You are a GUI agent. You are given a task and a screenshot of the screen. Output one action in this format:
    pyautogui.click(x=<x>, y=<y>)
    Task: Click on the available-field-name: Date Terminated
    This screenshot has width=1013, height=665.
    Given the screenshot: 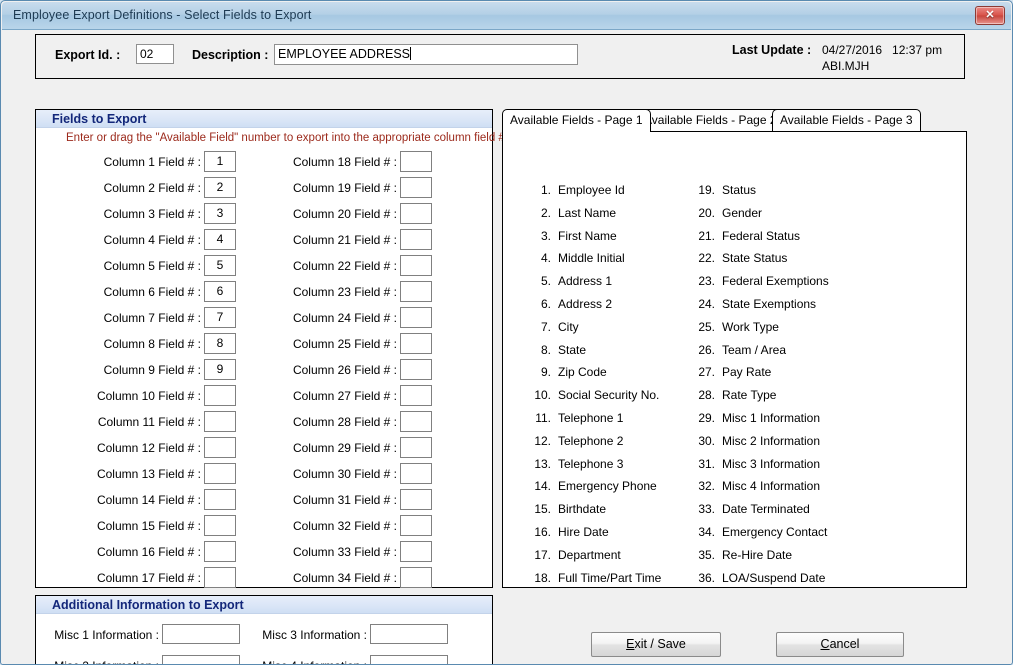 What is the action you would take?
    pyautogui.click(x=766, y=509)
    